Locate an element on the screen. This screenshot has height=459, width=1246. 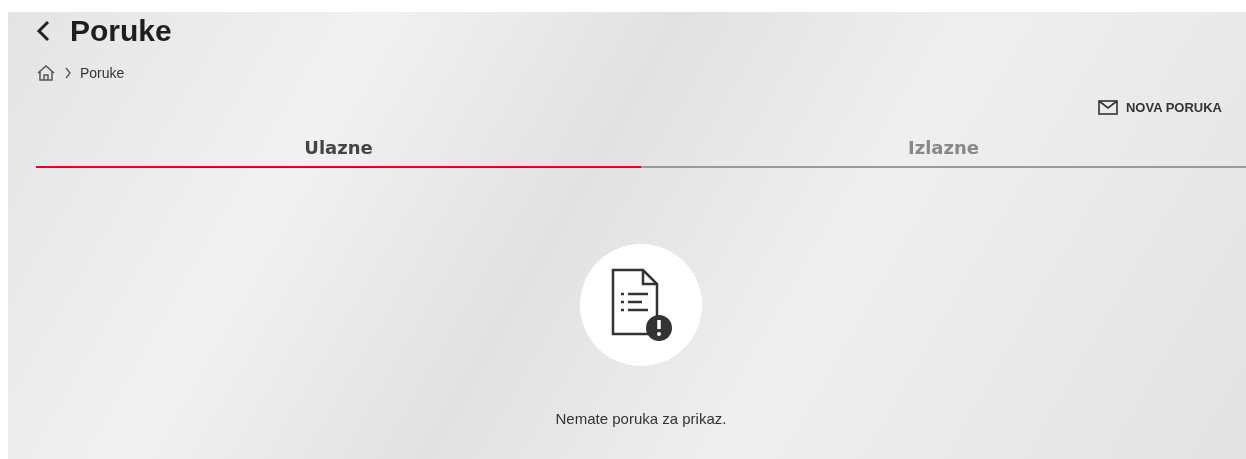
home-icon is located at coordinates (46, 73).